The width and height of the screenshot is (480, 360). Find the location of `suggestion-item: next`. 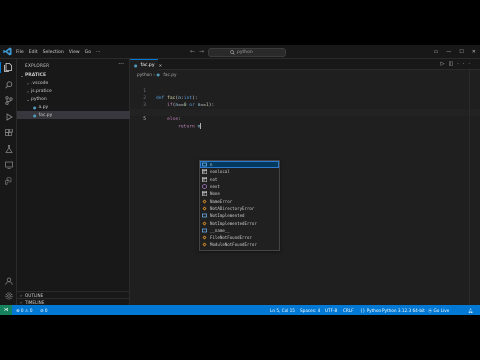

suggestion-item: next is located at coordinates (239, 186).